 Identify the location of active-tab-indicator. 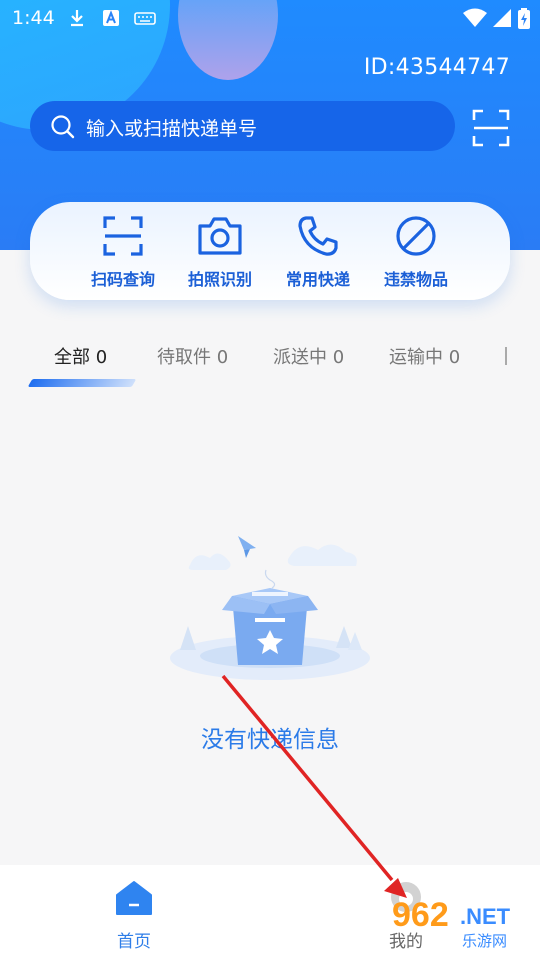
(82, 383).